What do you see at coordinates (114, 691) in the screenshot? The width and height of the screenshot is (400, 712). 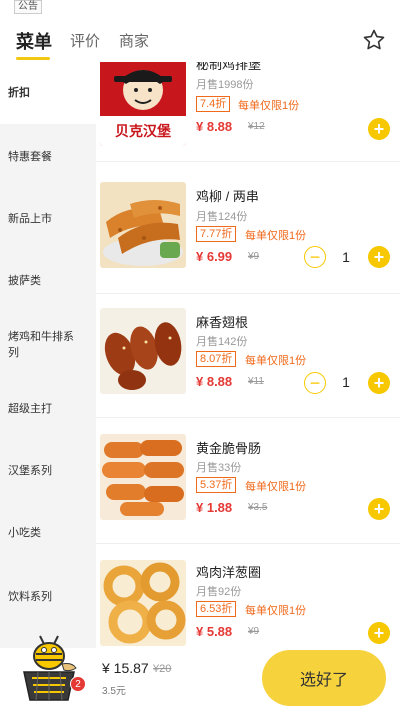 I see `delivery-fee: 3.5元` at bounding box center [114, 691].